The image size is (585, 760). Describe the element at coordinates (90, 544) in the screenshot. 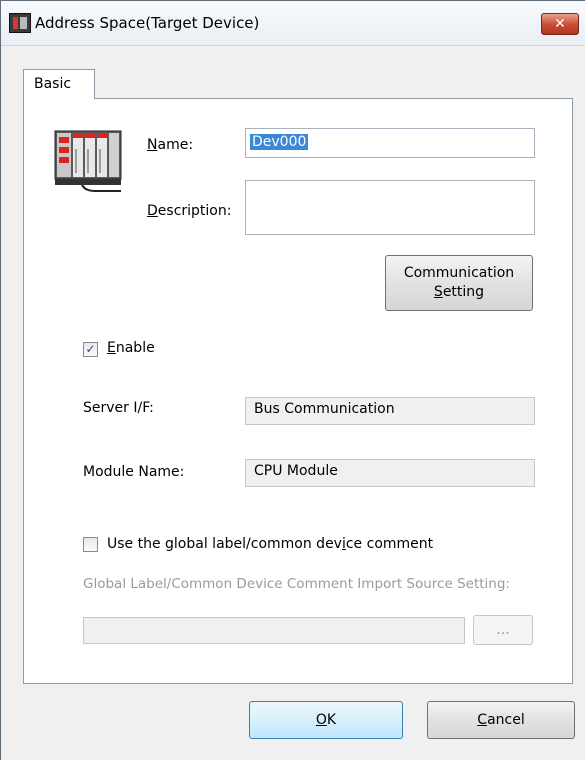

I see `global-label-checkbox` at that location.